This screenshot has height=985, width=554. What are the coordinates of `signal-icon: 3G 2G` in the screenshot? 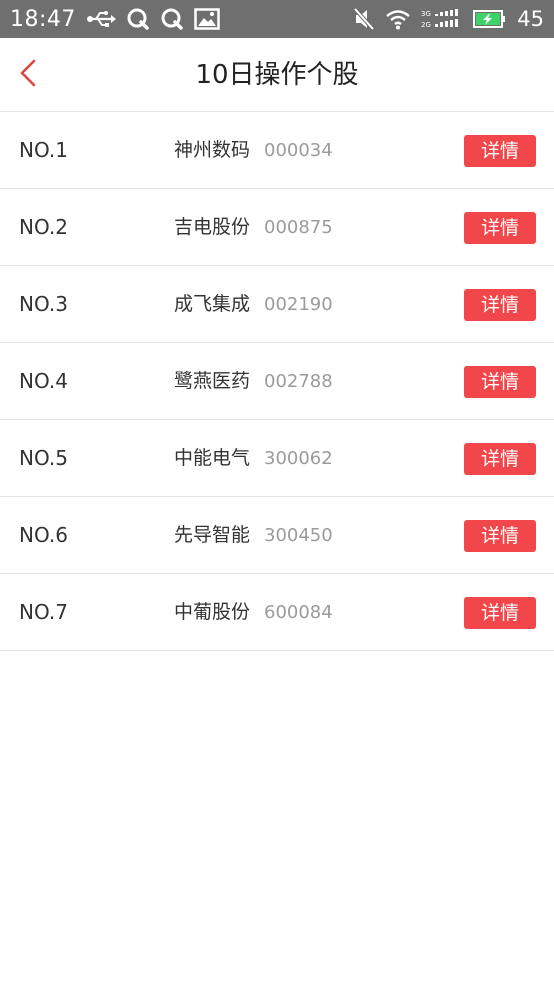 It's located at (442, 19).